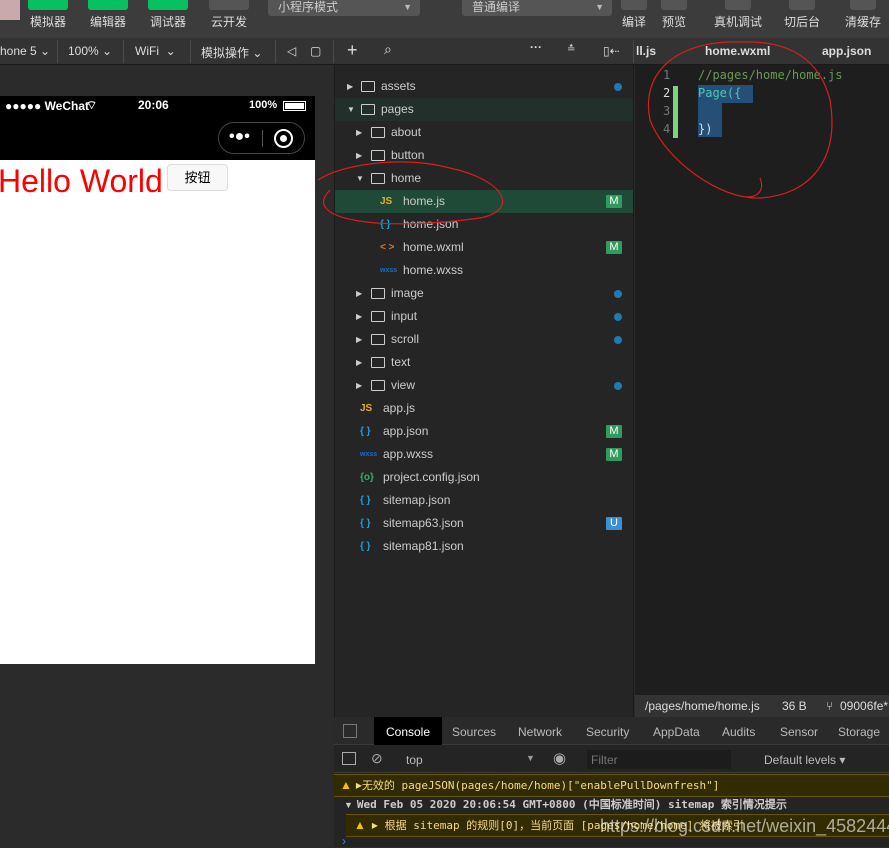 The height and width of the screenshot is (848, 889). What do you see at coordinates (344, 8) in the screenshot?
I see `mode-select: 小程序模式 ▼` at bounding box center [344, 8].